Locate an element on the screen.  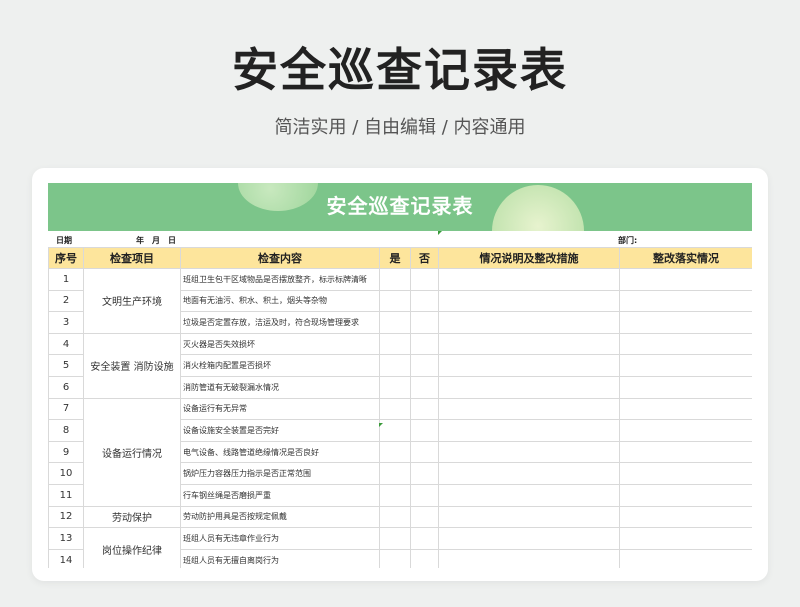
content-cell: 行车钢丝绳是否磨损严重 is located at coordinates (280, 495).